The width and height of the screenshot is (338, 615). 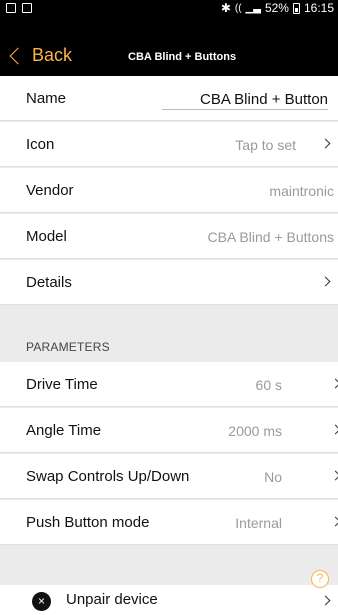 What do you see at coordinates (253, 8) in the screenshot?
I see `signal-icon: ▁▃` at bounding box center [253, 8].